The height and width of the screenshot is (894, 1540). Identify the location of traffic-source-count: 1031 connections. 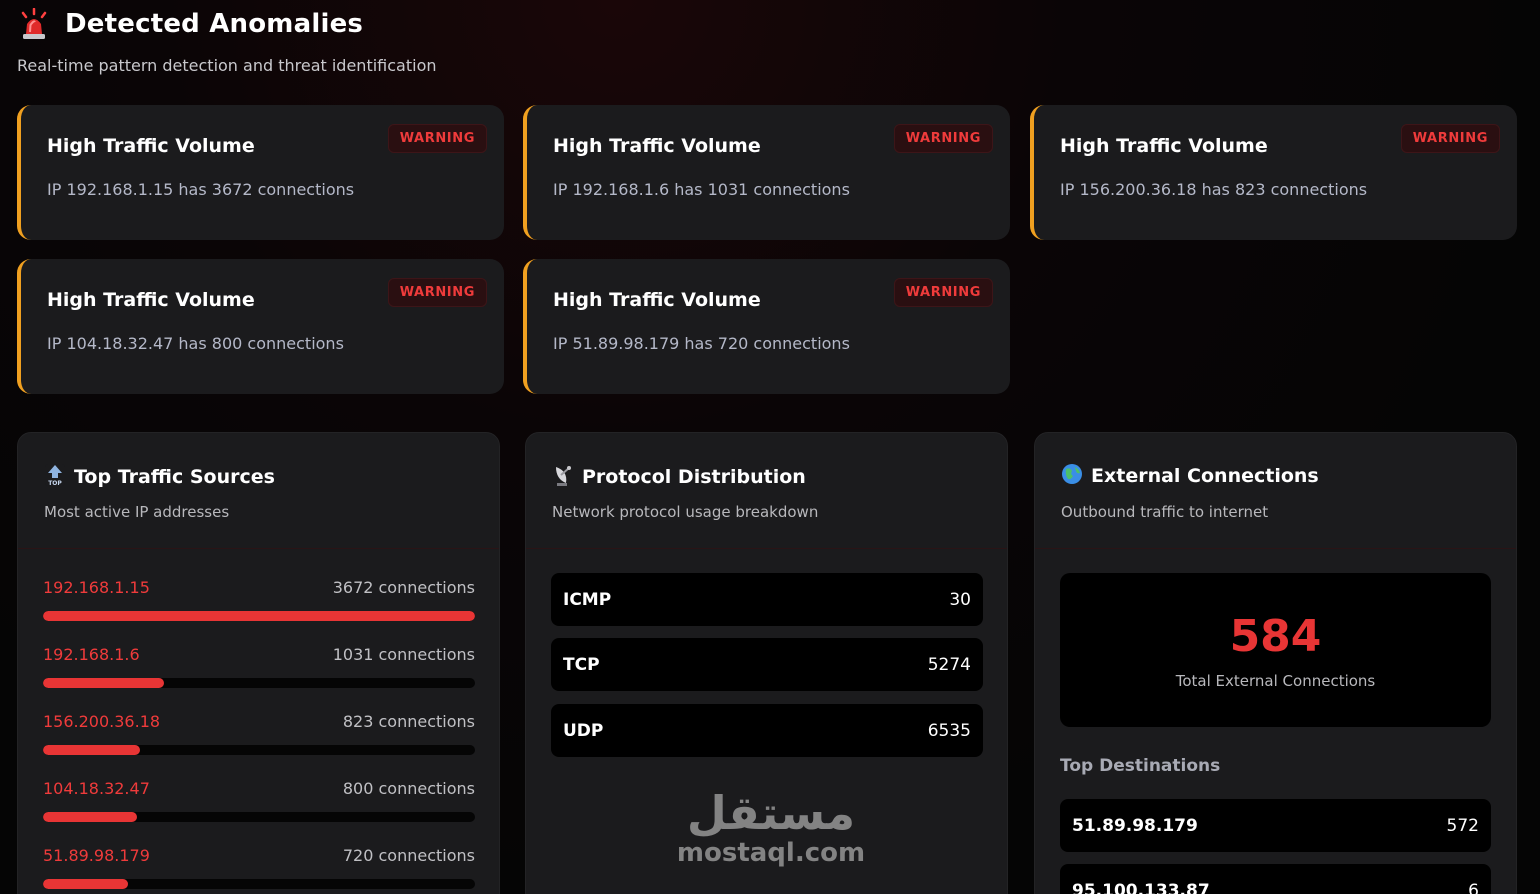
(403, 654).